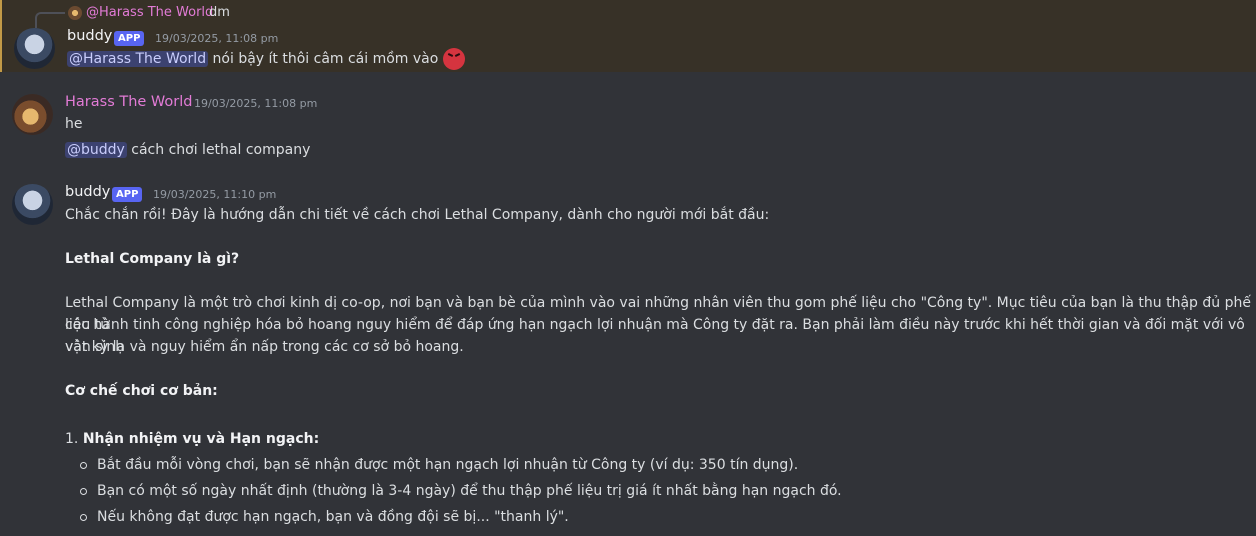  What do you see at coordinates (75, 13) in the screenshot?
I see `reply-avatar` at bounding box center [75, 13].